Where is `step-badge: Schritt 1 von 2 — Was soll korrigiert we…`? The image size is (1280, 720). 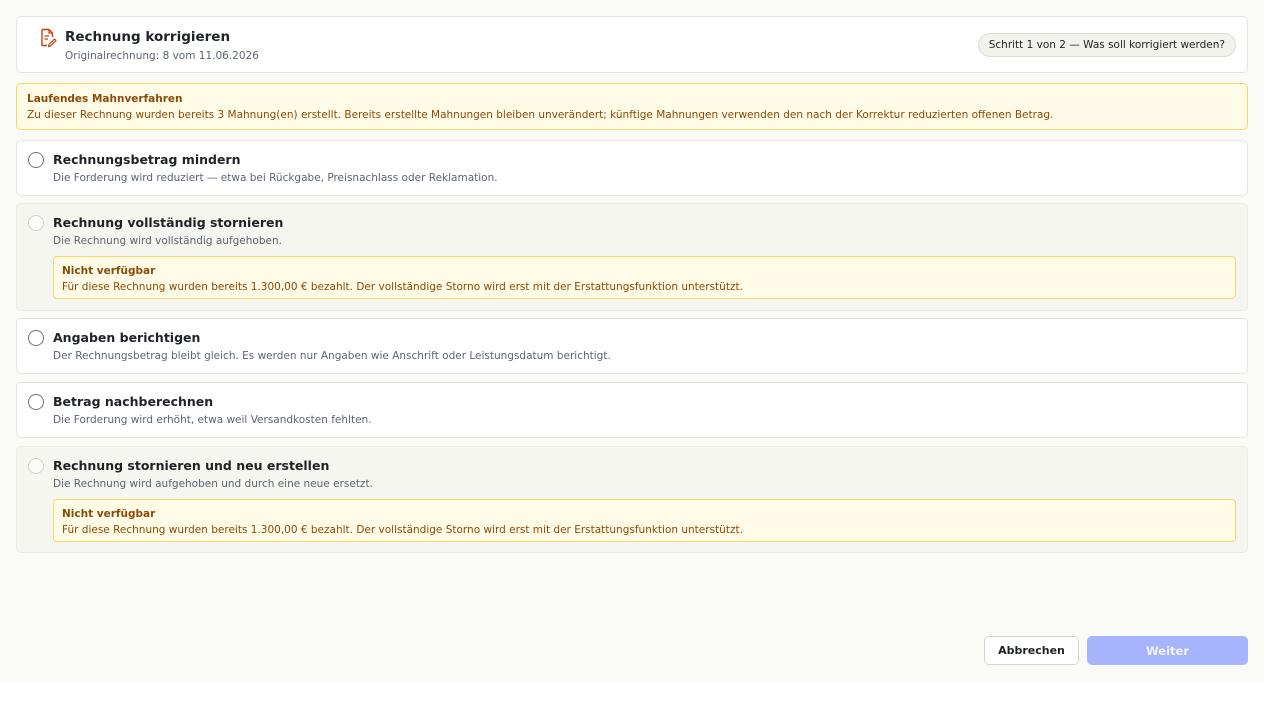
step-badge: Schritt 1 von 2 — Was soll korrigiert we… is located at coordinates (1106, 45).